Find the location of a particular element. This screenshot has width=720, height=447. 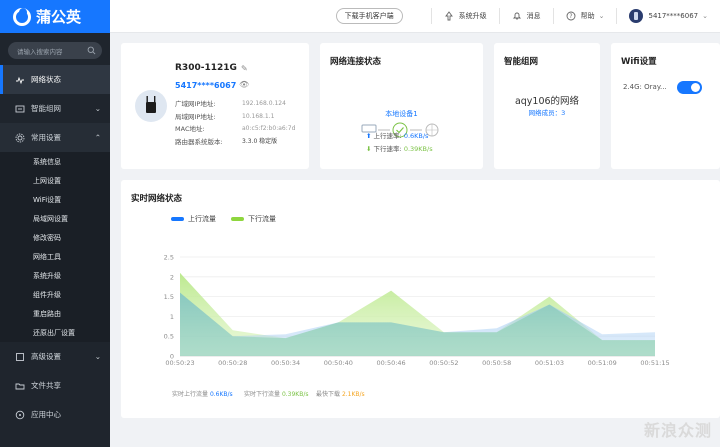

footer-peak-label: 最快下载 is located at coordinates (328, 394).